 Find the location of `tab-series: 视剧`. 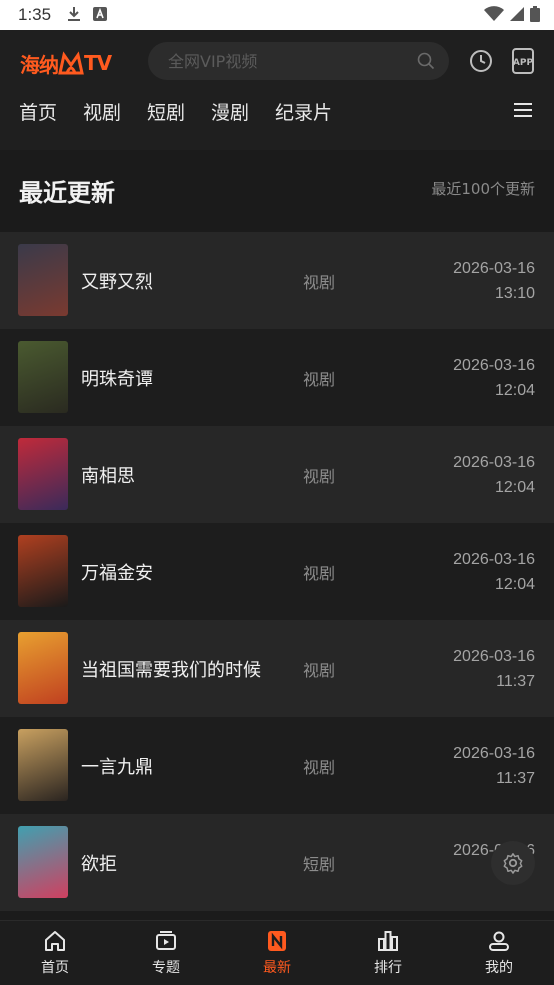

tab-series: 视剧 is located at coordinates (102, 111).